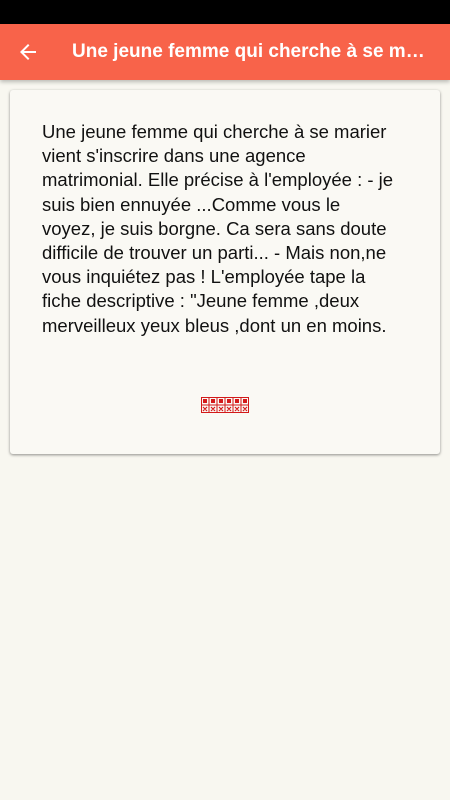 This screenshot has height=800, width=450. What do you see at coordinates (225, 12) in the screenshot?
I see `status-bar` at bounding box center [225, 12].